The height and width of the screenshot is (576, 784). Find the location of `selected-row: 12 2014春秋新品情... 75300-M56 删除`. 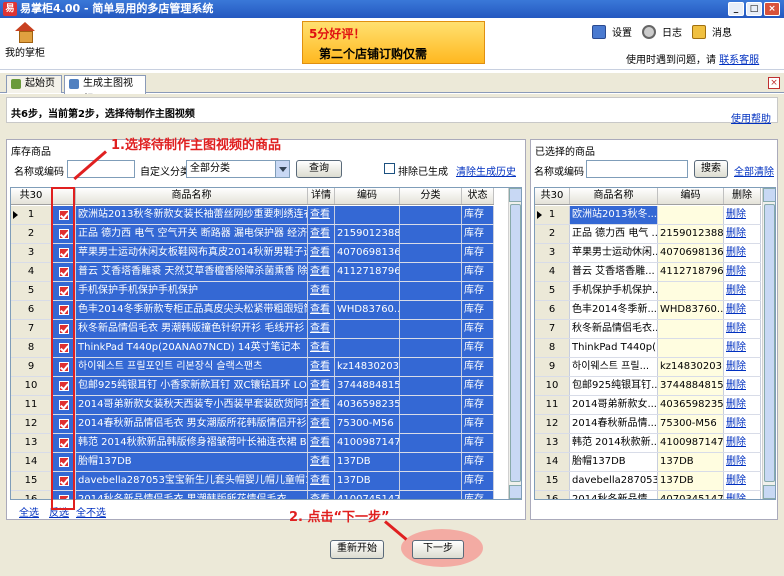

selected-row: 12 2014春秋新品情... 75300-M56 删除 is located at coordinates (648, 424).